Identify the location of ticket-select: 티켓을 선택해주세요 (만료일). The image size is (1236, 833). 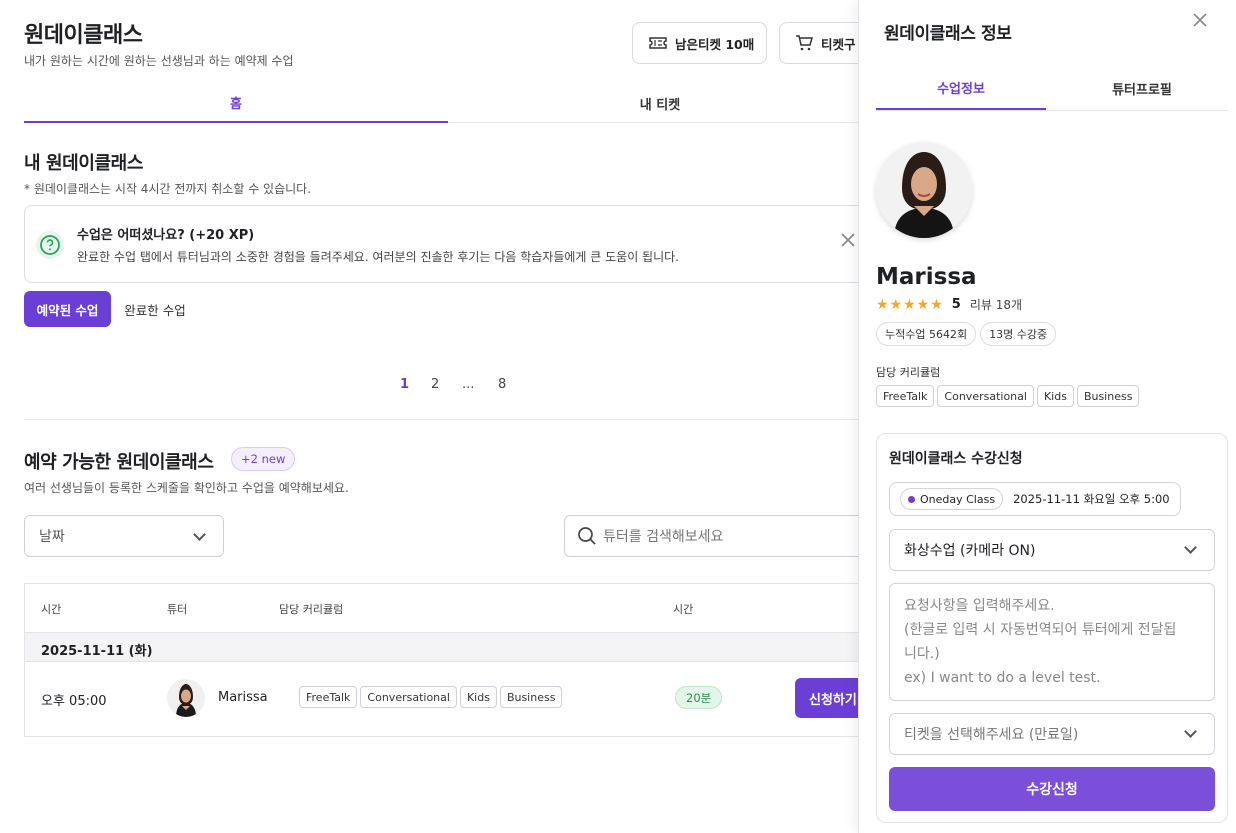
(1052, 734).